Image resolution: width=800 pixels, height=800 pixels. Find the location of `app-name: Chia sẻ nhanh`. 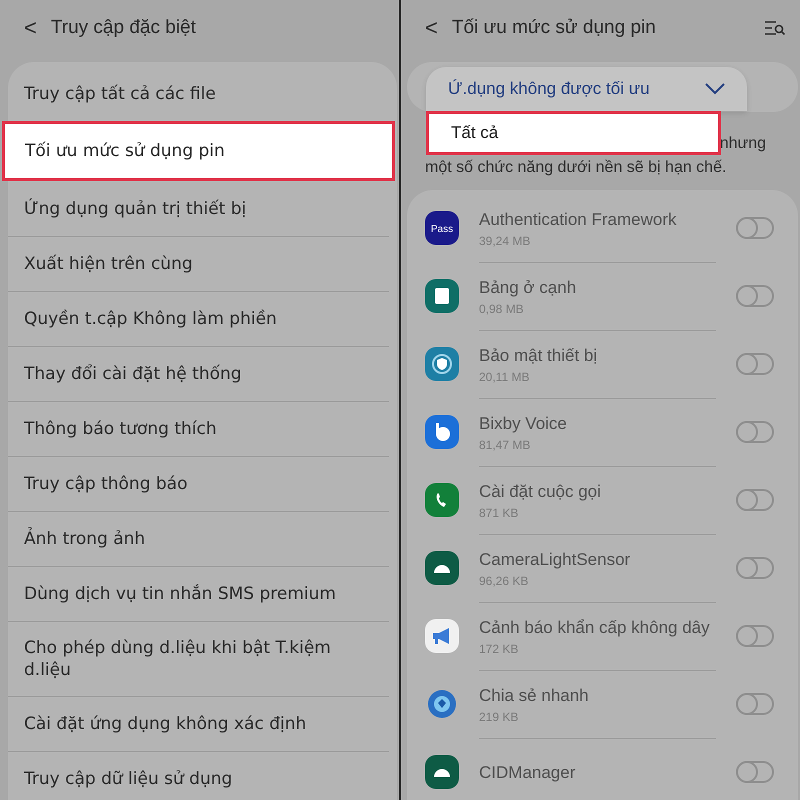

app-name: Chia sẻ nhanh is located at coordinates (534, 696).